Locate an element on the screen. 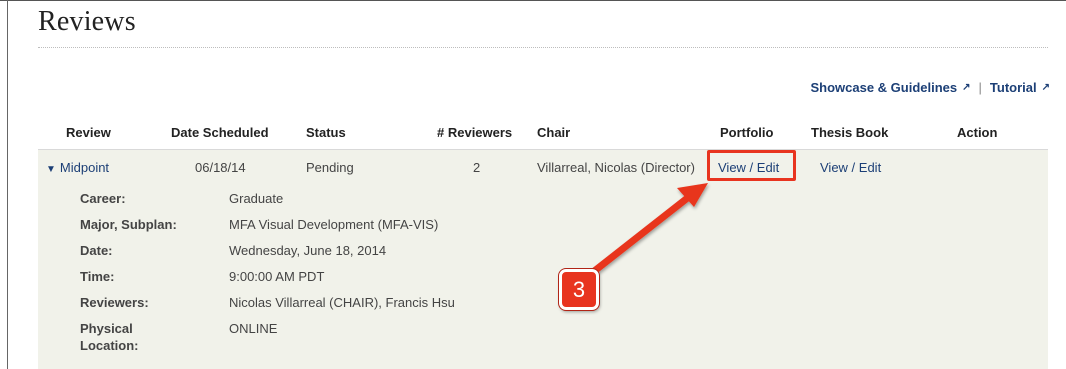 This screenshot has width=1066, height=369. step-number-badge: 3 is located at coordinates (579, 289).